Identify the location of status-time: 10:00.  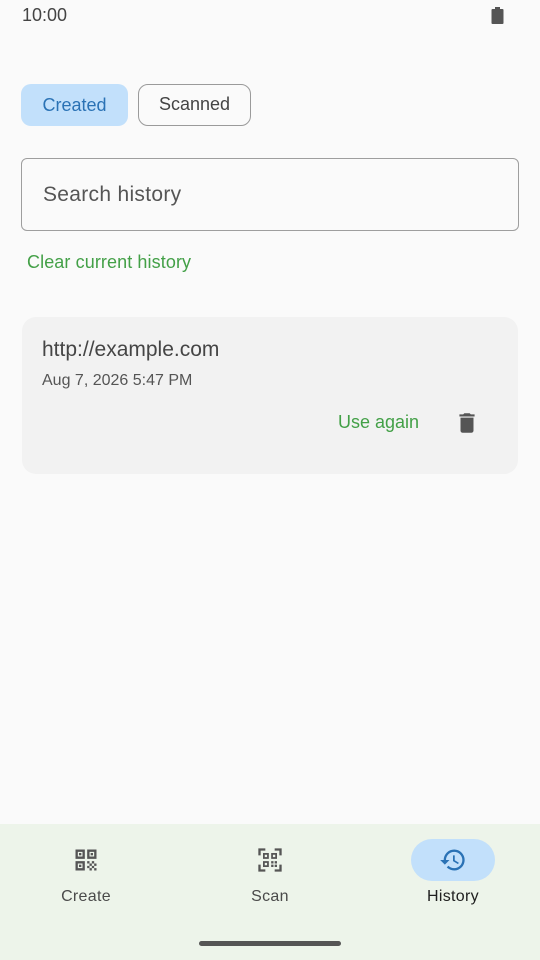
(45, 15).